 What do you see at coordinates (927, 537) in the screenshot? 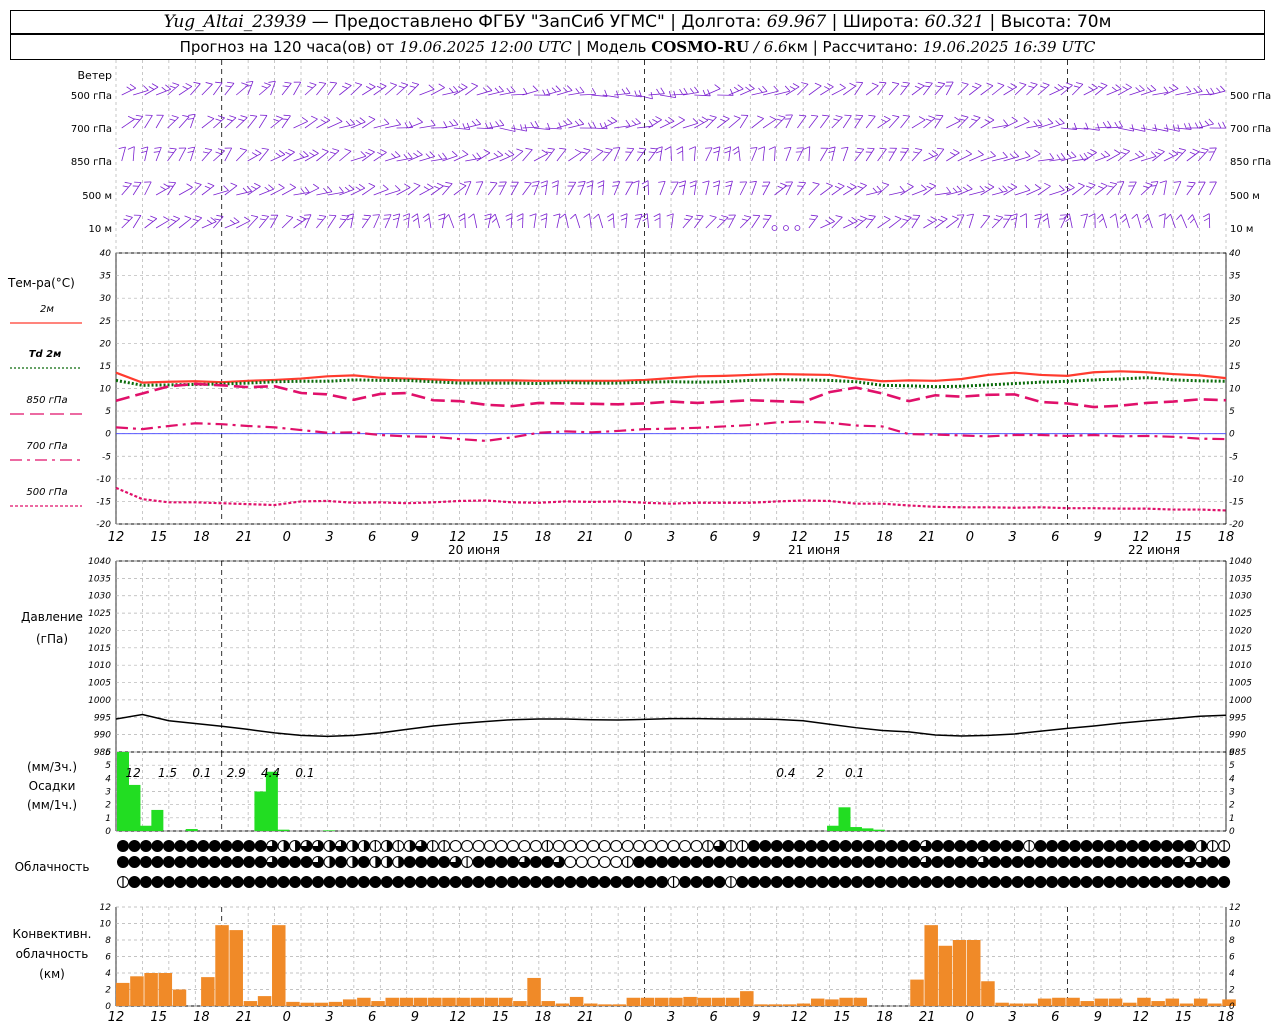
I see `hour-label: 21` at bounding box center [927, 537].